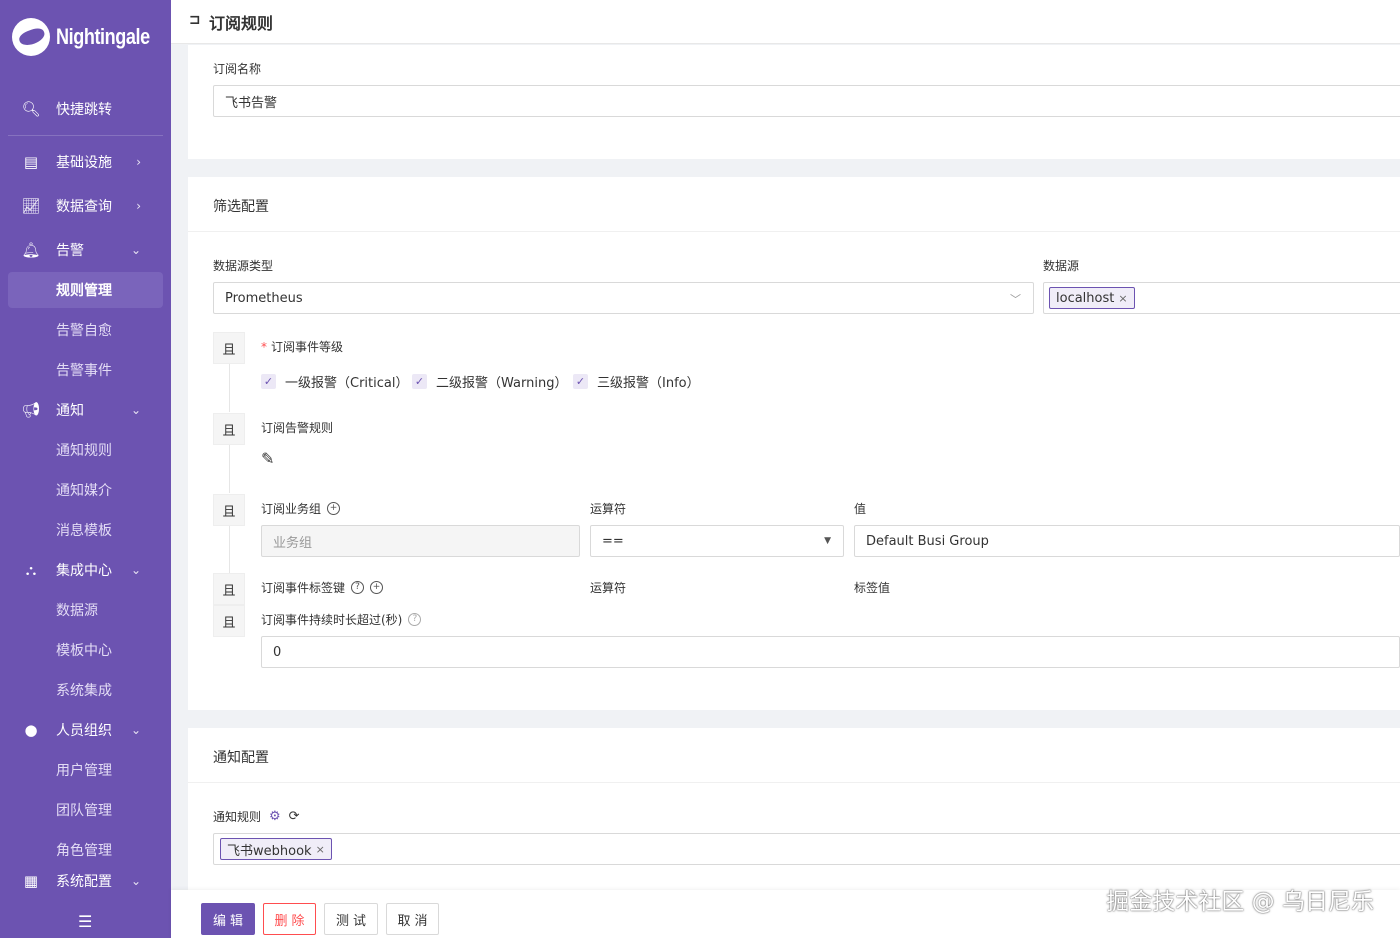  Describe the element at coordinates (31, 730) in the screenshot. I see `user-icon: ●` at that location.